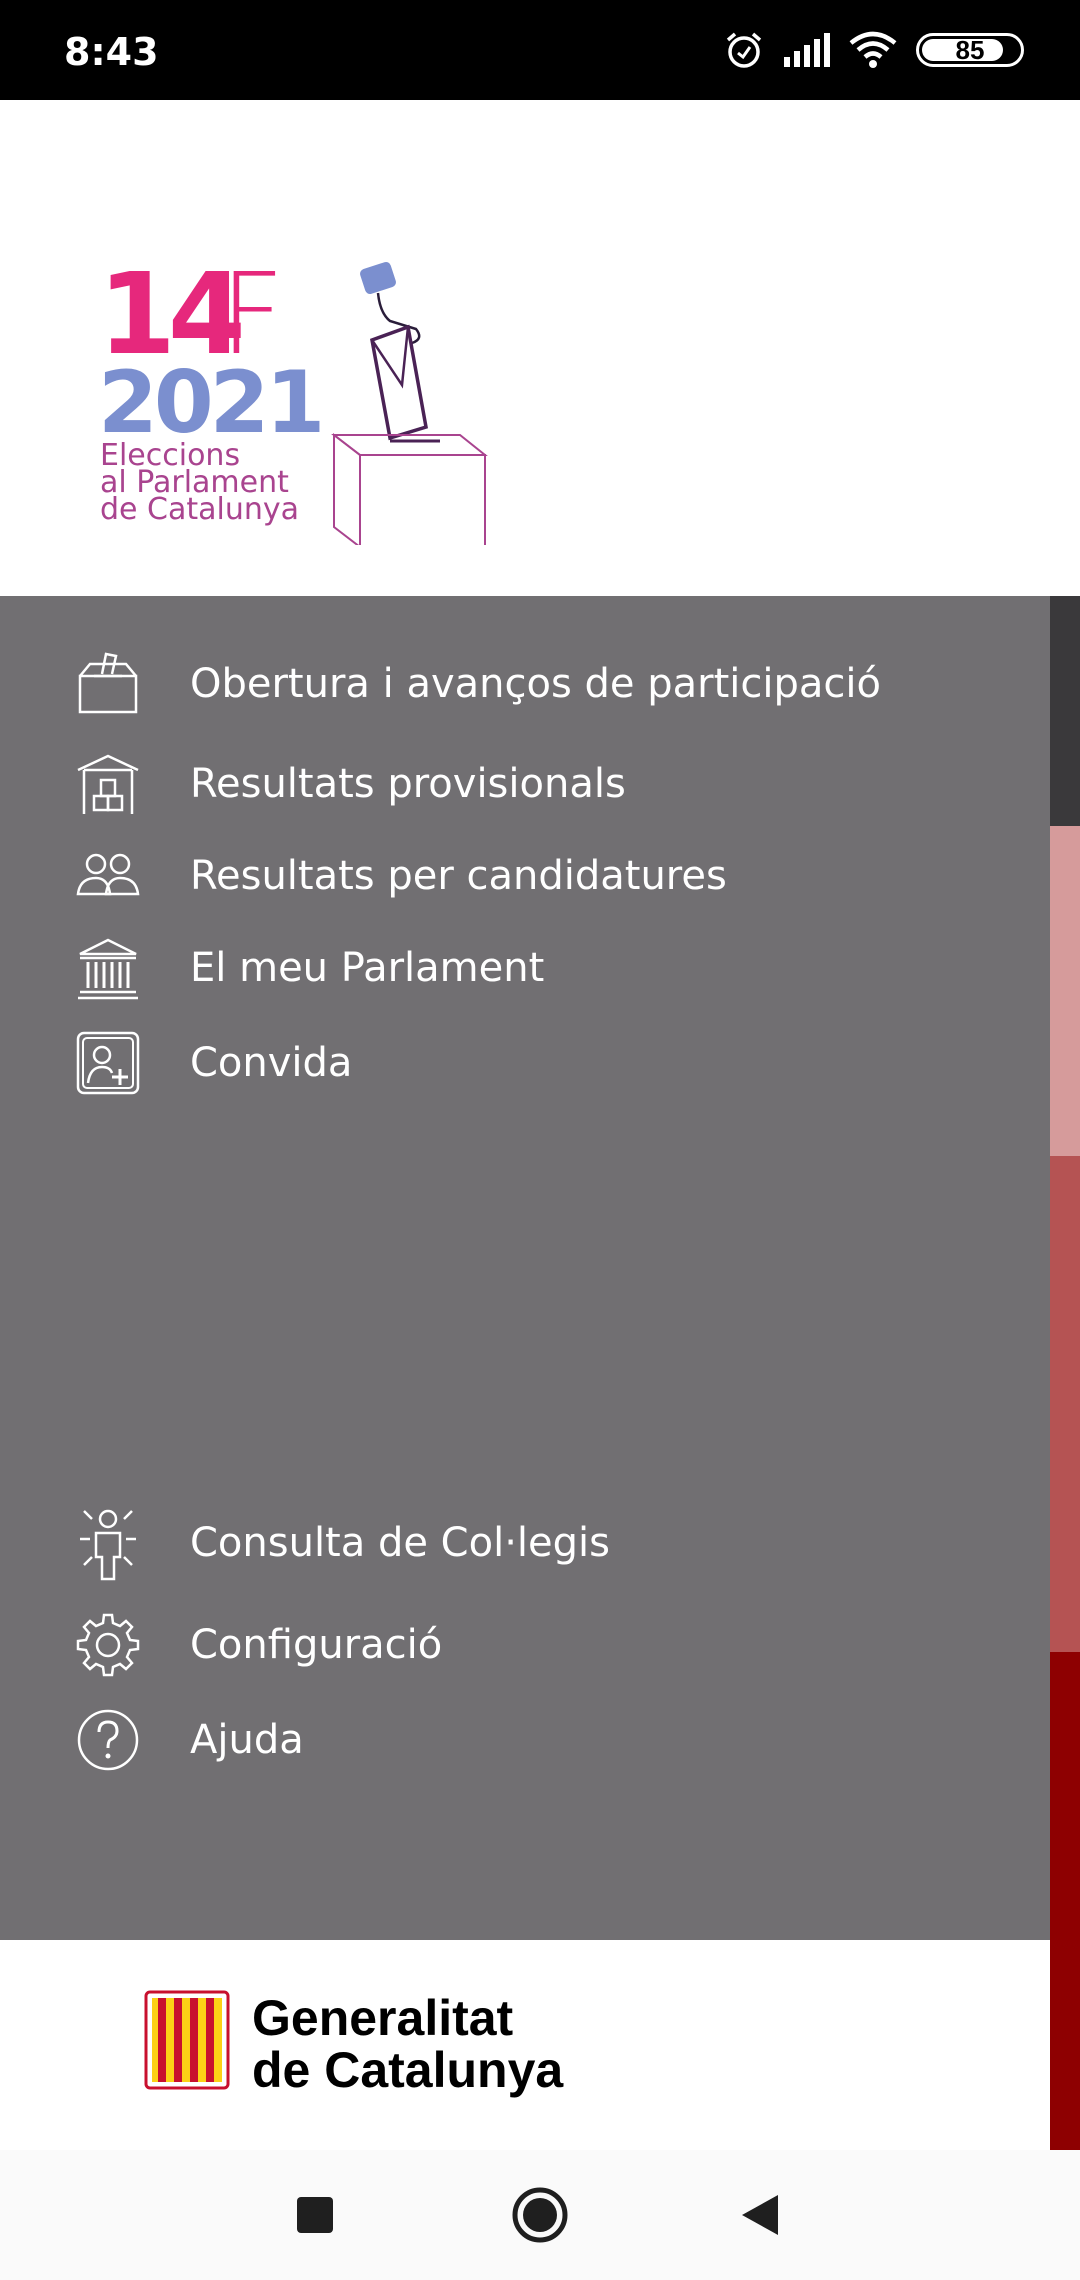 Image resolution: width=1080 pixels, height=2280 pixels. What do you see at coordinates (535, 684) in the screenshot?
I see `menu-label: Obertura i avanços de participació` at bounding box center [535, 684].